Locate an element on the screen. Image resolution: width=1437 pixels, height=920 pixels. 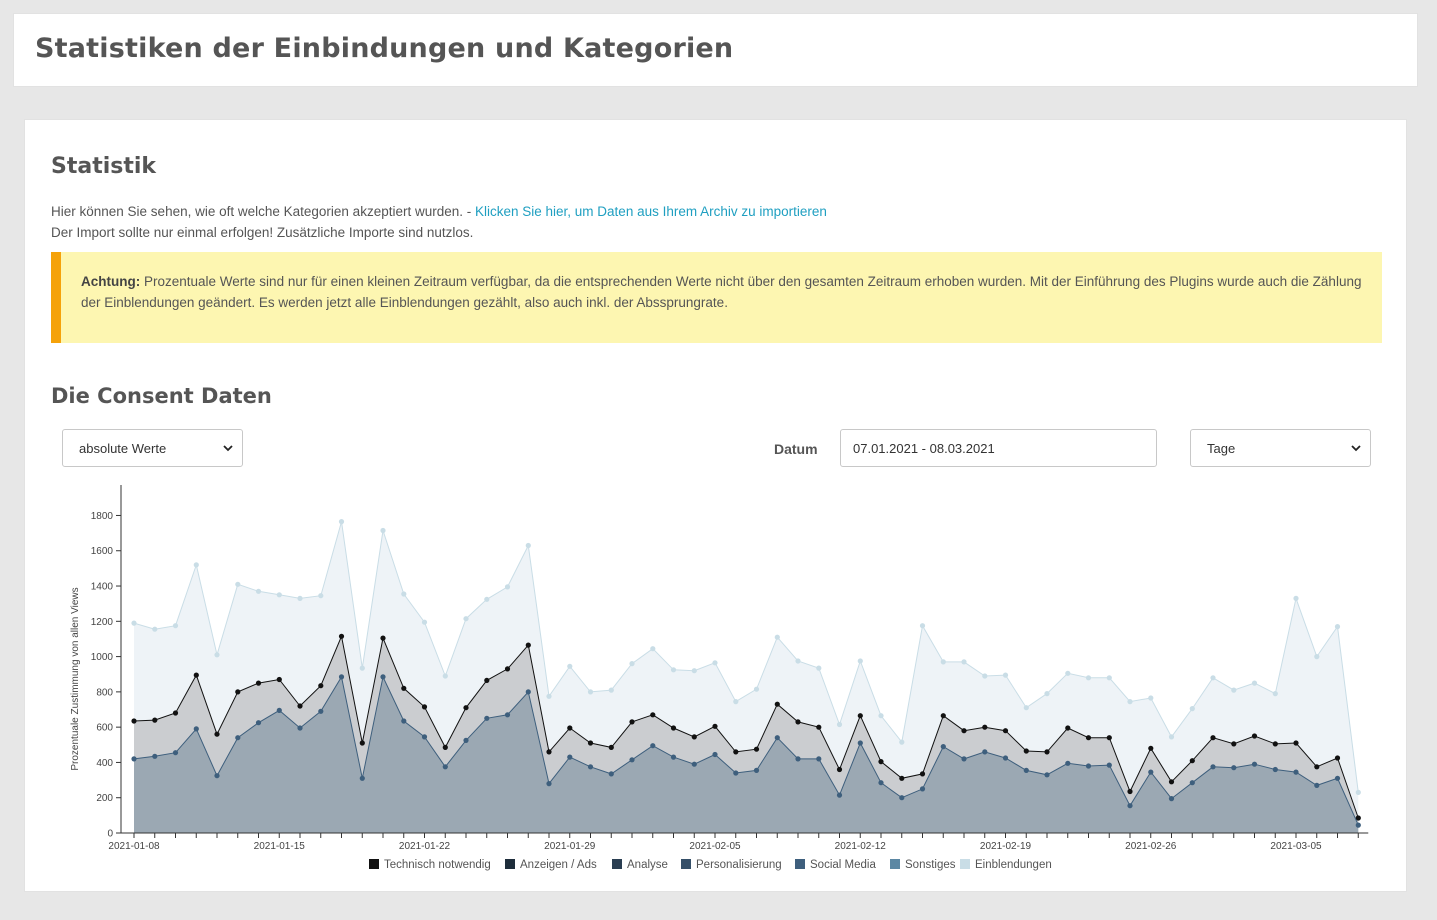
x-tick-label: 2021-02-12 is located at coordinates (861, 846).